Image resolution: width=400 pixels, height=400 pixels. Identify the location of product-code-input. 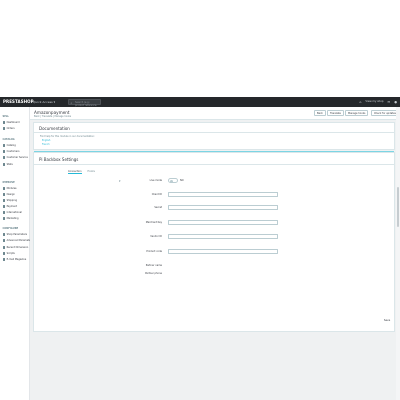
(223, 251).